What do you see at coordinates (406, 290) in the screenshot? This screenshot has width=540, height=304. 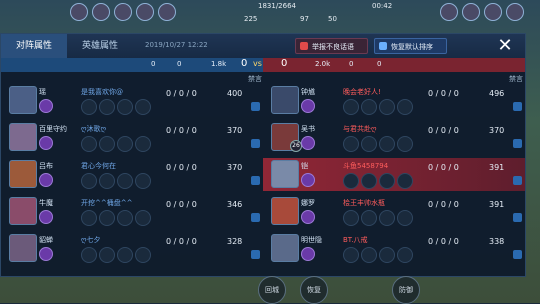 I see `defend-button: 防御` at bounding box center [406, 290].